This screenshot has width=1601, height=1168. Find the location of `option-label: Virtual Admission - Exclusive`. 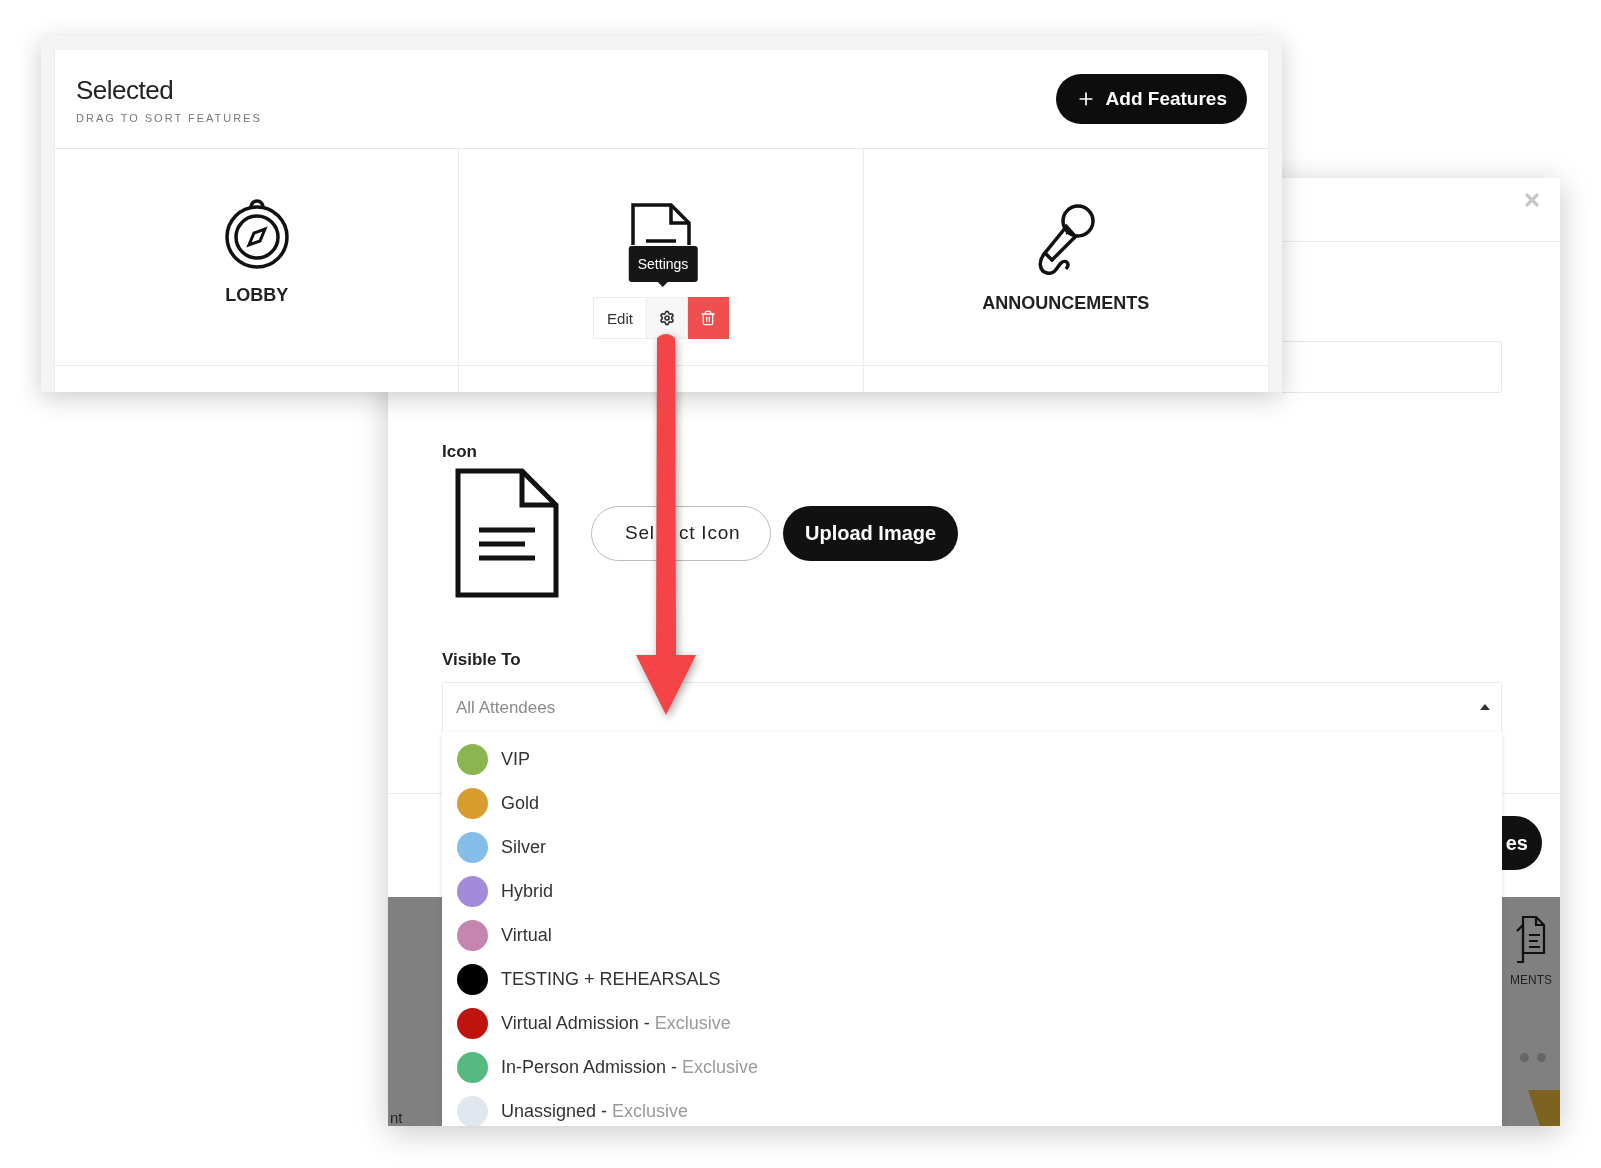

option-label: Virtual Admission - Exclusive is located at coordinates (616, 1023).